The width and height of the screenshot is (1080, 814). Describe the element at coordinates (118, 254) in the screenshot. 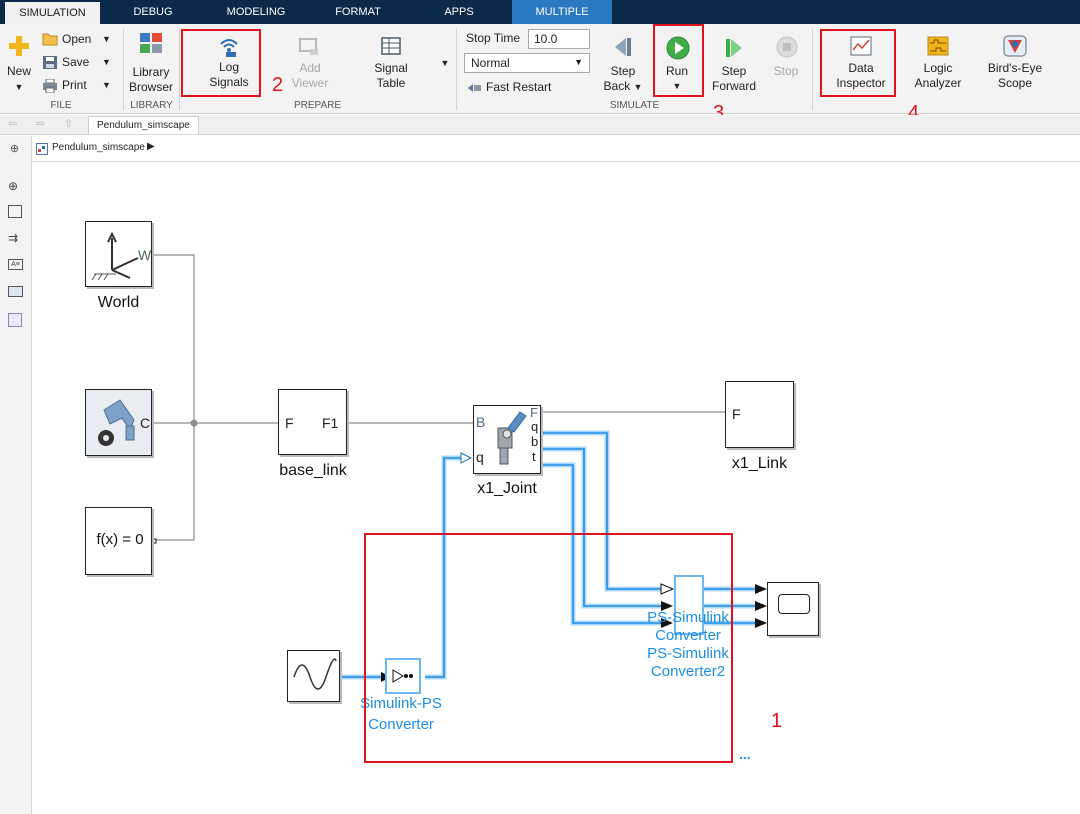

I see `world-frame-block: W` at that location.